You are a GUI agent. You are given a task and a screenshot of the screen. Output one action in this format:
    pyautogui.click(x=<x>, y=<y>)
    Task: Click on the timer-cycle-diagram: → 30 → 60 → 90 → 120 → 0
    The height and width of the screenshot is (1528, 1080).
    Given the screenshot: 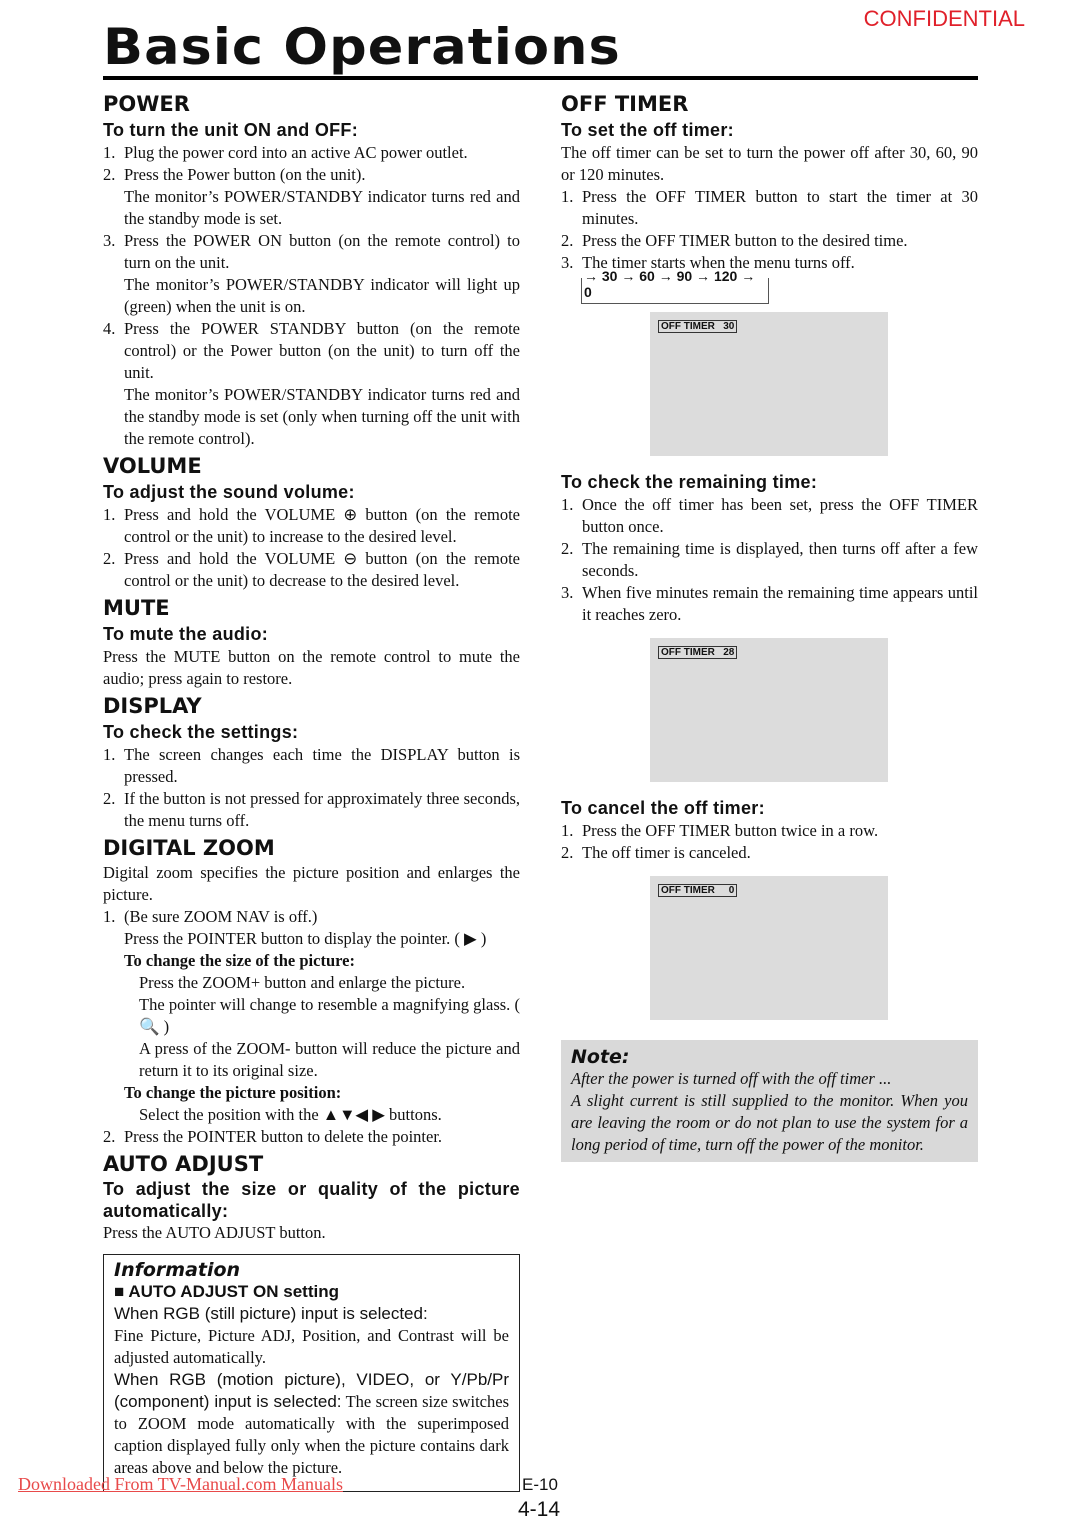 What is the action you would take?
    pyautogui.click(x=675, y=286)
    